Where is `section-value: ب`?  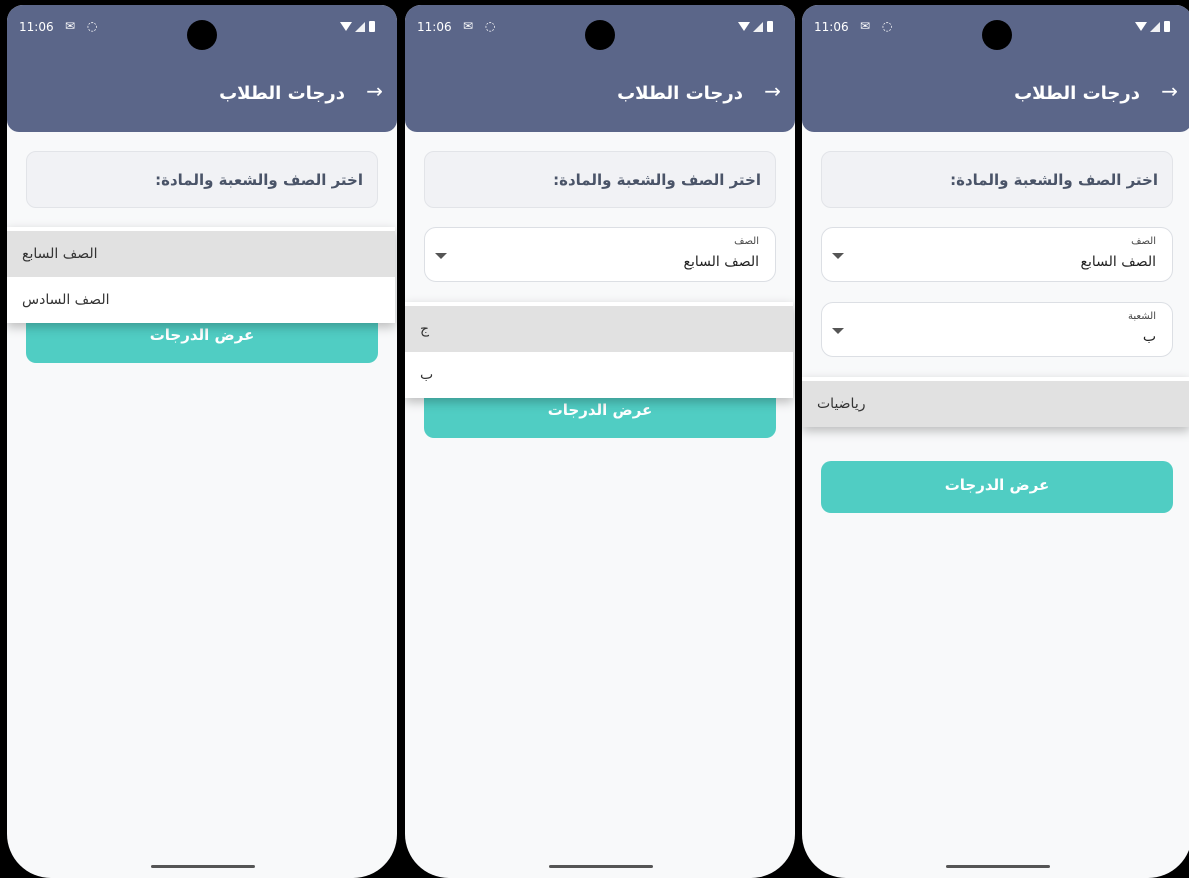
section-value: ب is located at coordinates (1149, 337).